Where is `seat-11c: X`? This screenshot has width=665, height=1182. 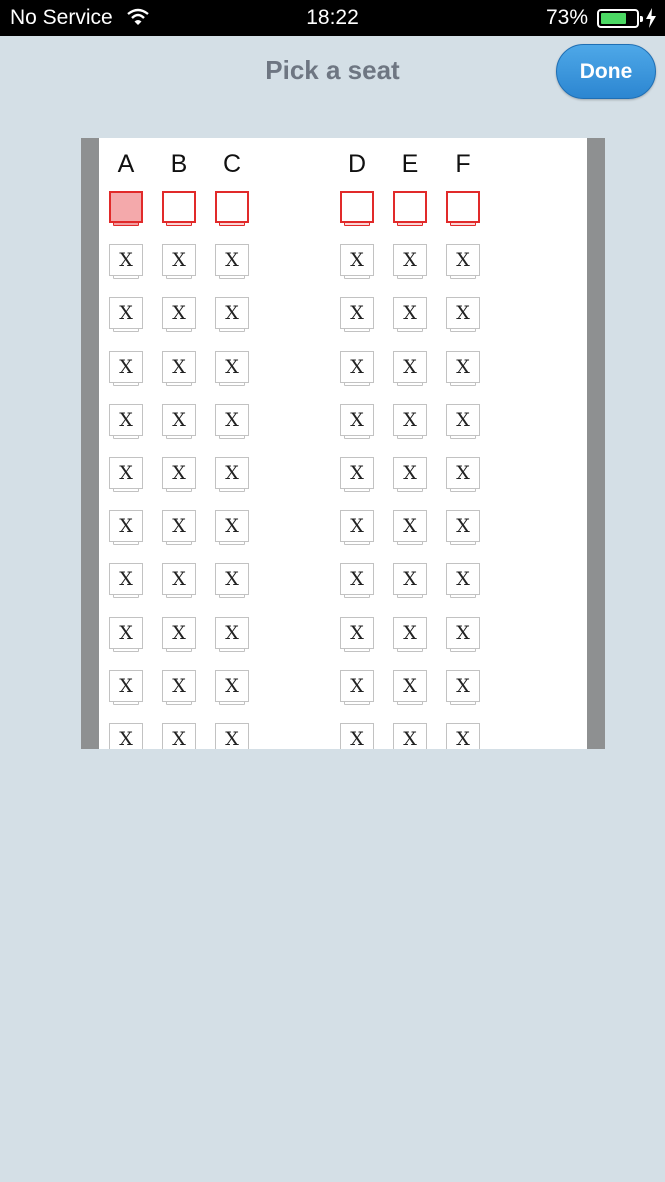 seat-11c: X is located at coordinates (232, 736).